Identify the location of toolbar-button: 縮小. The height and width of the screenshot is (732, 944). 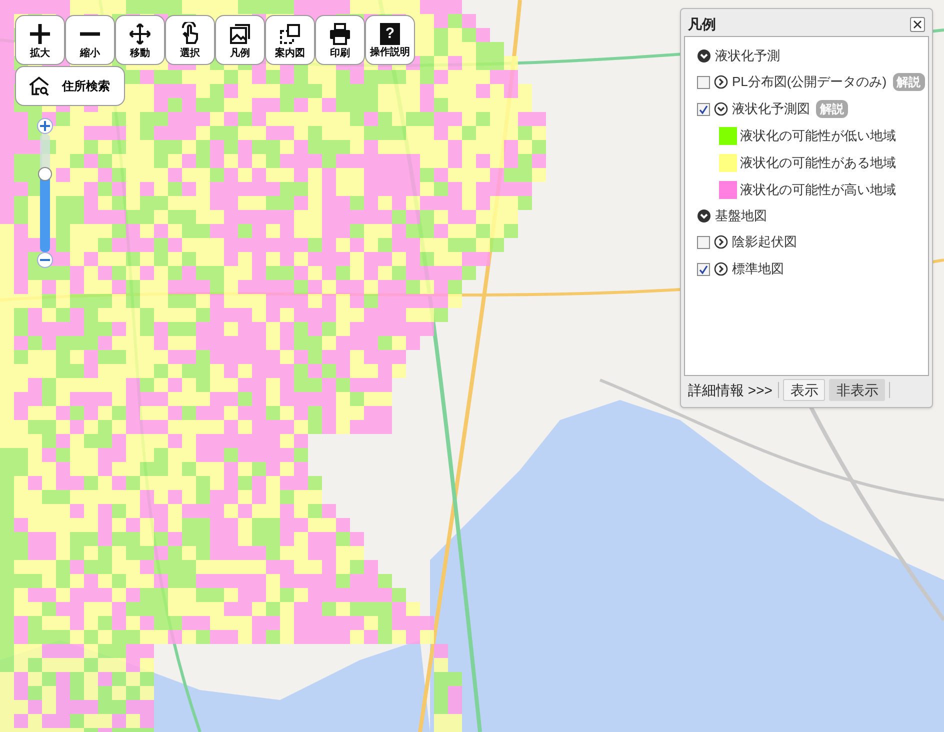
(90, 40).